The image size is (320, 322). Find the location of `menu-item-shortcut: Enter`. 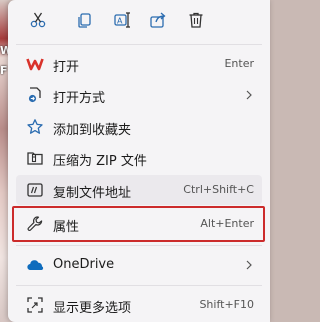

menu-item-shortcut: Enter is located at coordinates (239, 63).